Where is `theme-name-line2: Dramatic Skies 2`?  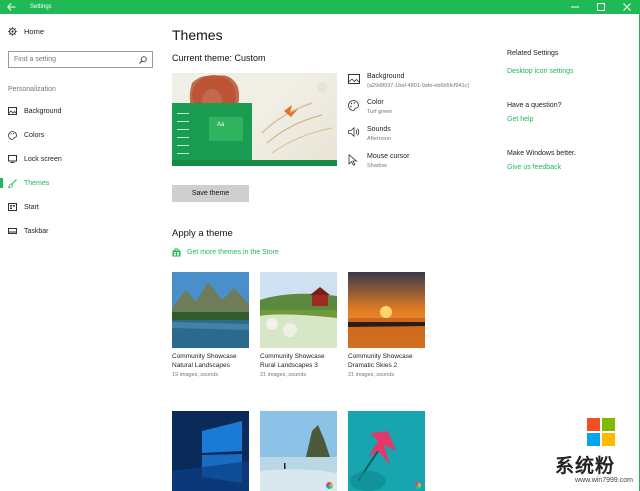 theme-name-line2: Dramatic Skies 2 is located at coordinates (373, 365).